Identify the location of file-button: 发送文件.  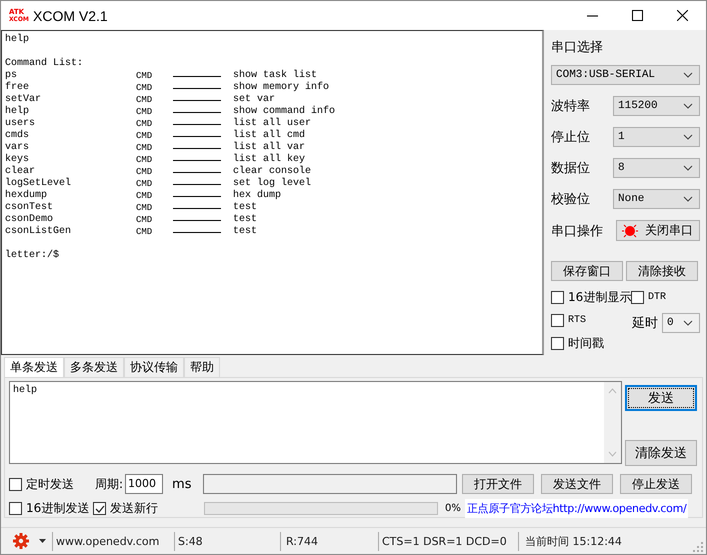
(577, 484).